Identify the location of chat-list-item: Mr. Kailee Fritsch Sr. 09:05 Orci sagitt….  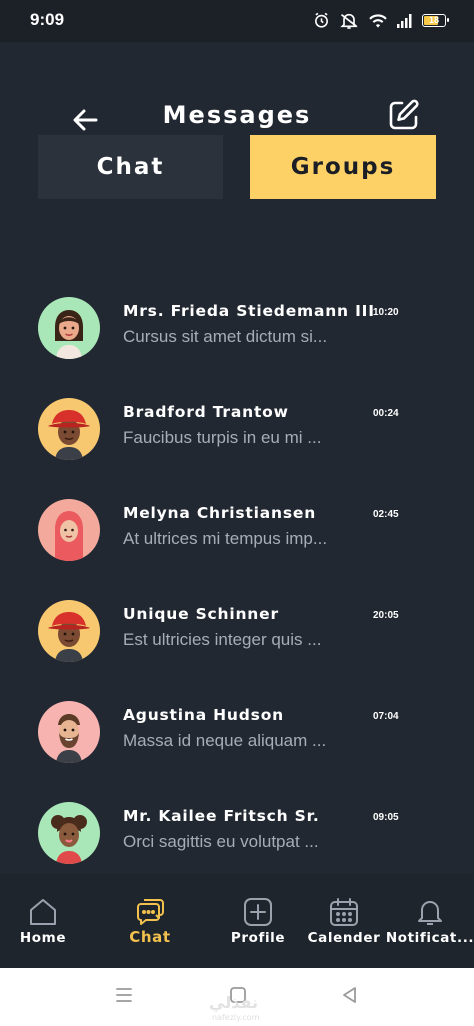
(237, 830).